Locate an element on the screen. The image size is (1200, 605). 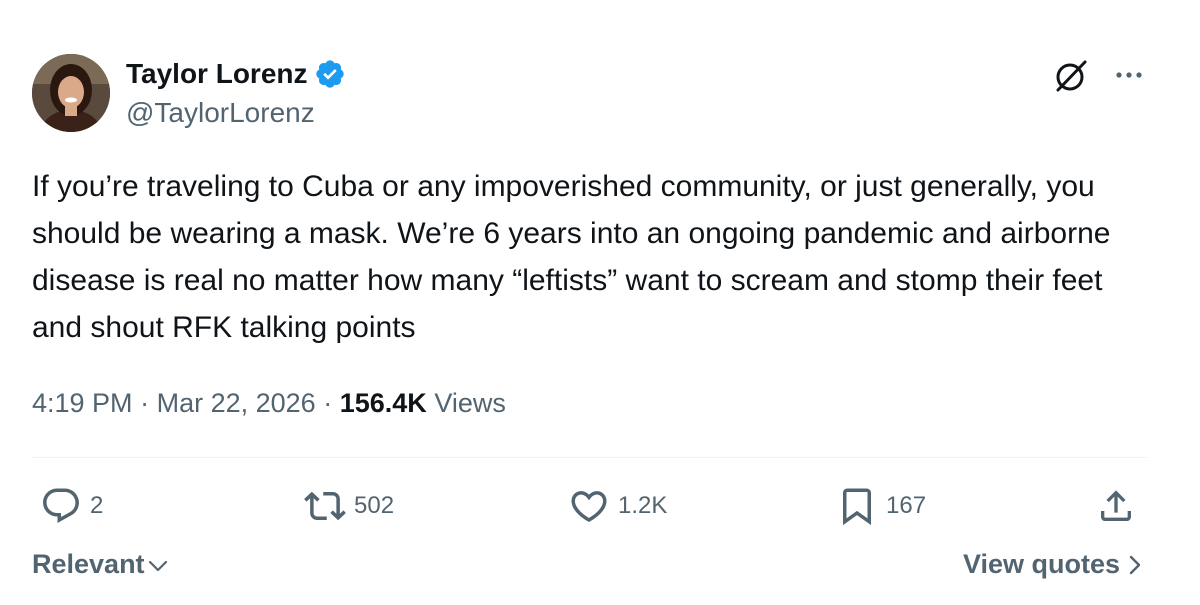
bookmark-icon is located at coordinates (857, 507).